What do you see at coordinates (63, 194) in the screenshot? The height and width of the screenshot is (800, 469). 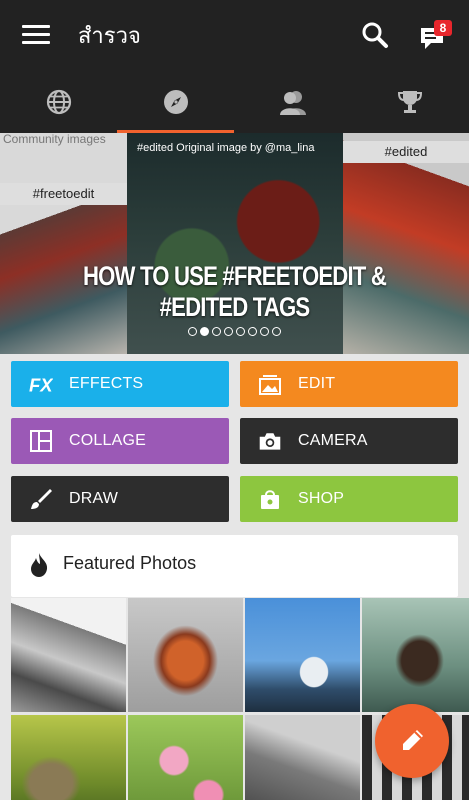 I see `banner-tag-freetoedit: #freetoedit` at bounding box center [63, 194].